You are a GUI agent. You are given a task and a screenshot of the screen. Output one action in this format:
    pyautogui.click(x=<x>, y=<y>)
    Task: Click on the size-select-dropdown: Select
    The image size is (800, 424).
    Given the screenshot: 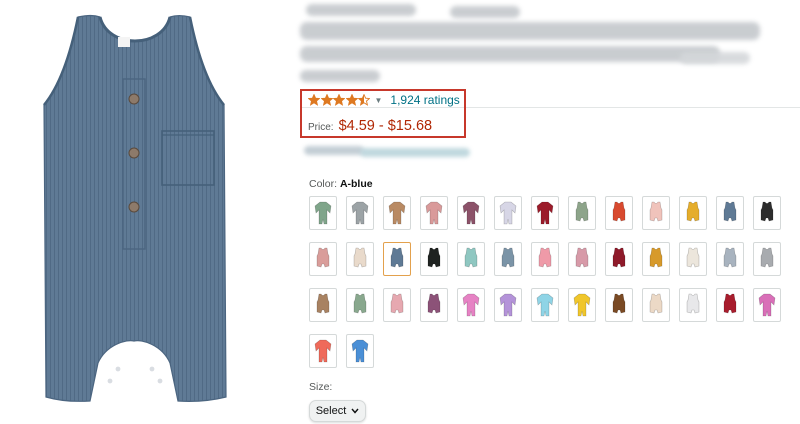 What is the action you would take?
    pyautogui.click(x=337, y=411)
    